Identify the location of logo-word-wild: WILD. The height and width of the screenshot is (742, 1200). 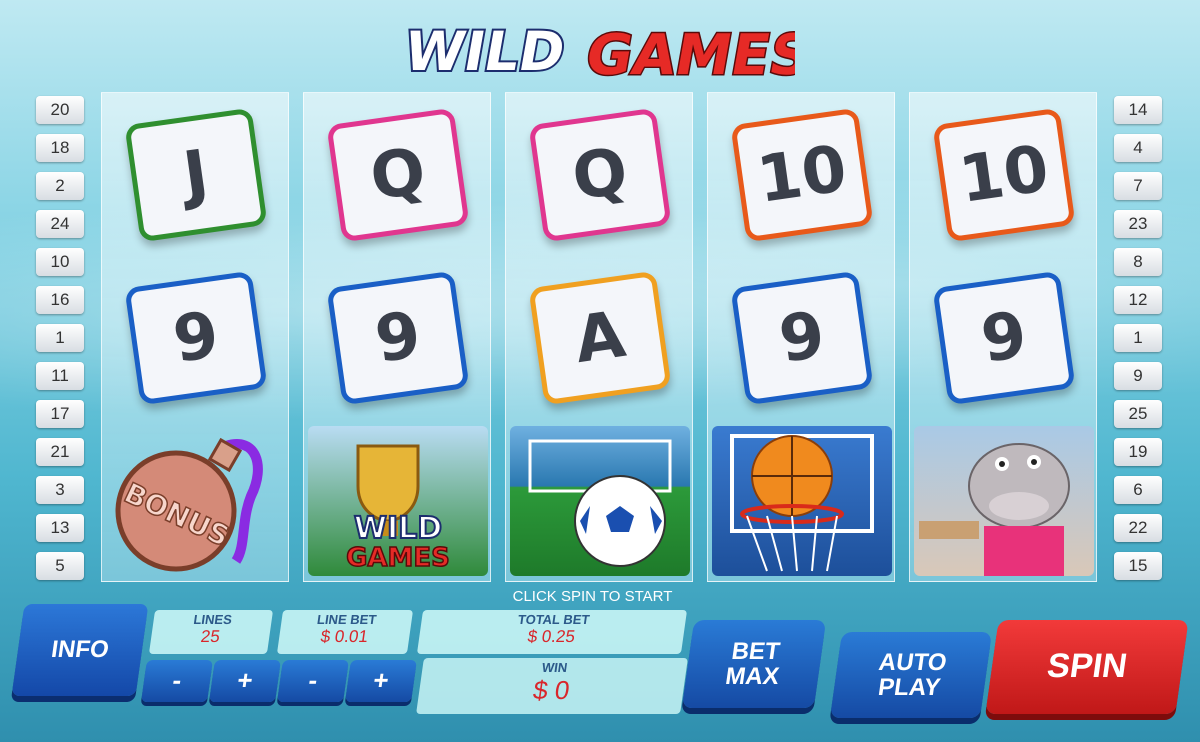
(487, 51).